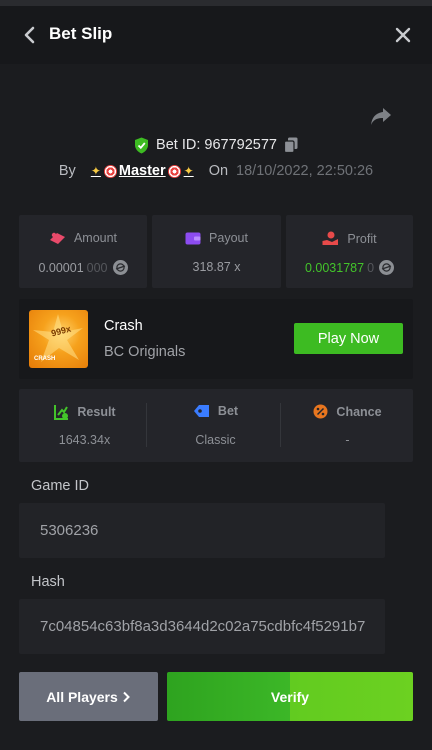 This screenshot has width=432, height=750. Describe the element at coordinates (228, 238) in the screenshot. I see `payout-label: Payout` at that location.